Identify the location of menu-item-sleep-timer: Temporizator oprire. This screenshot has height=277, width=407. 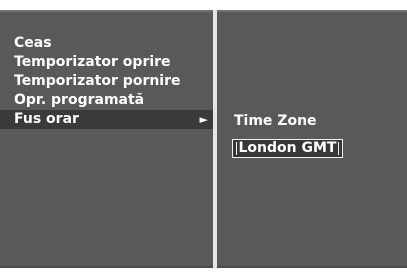
(107, 62).